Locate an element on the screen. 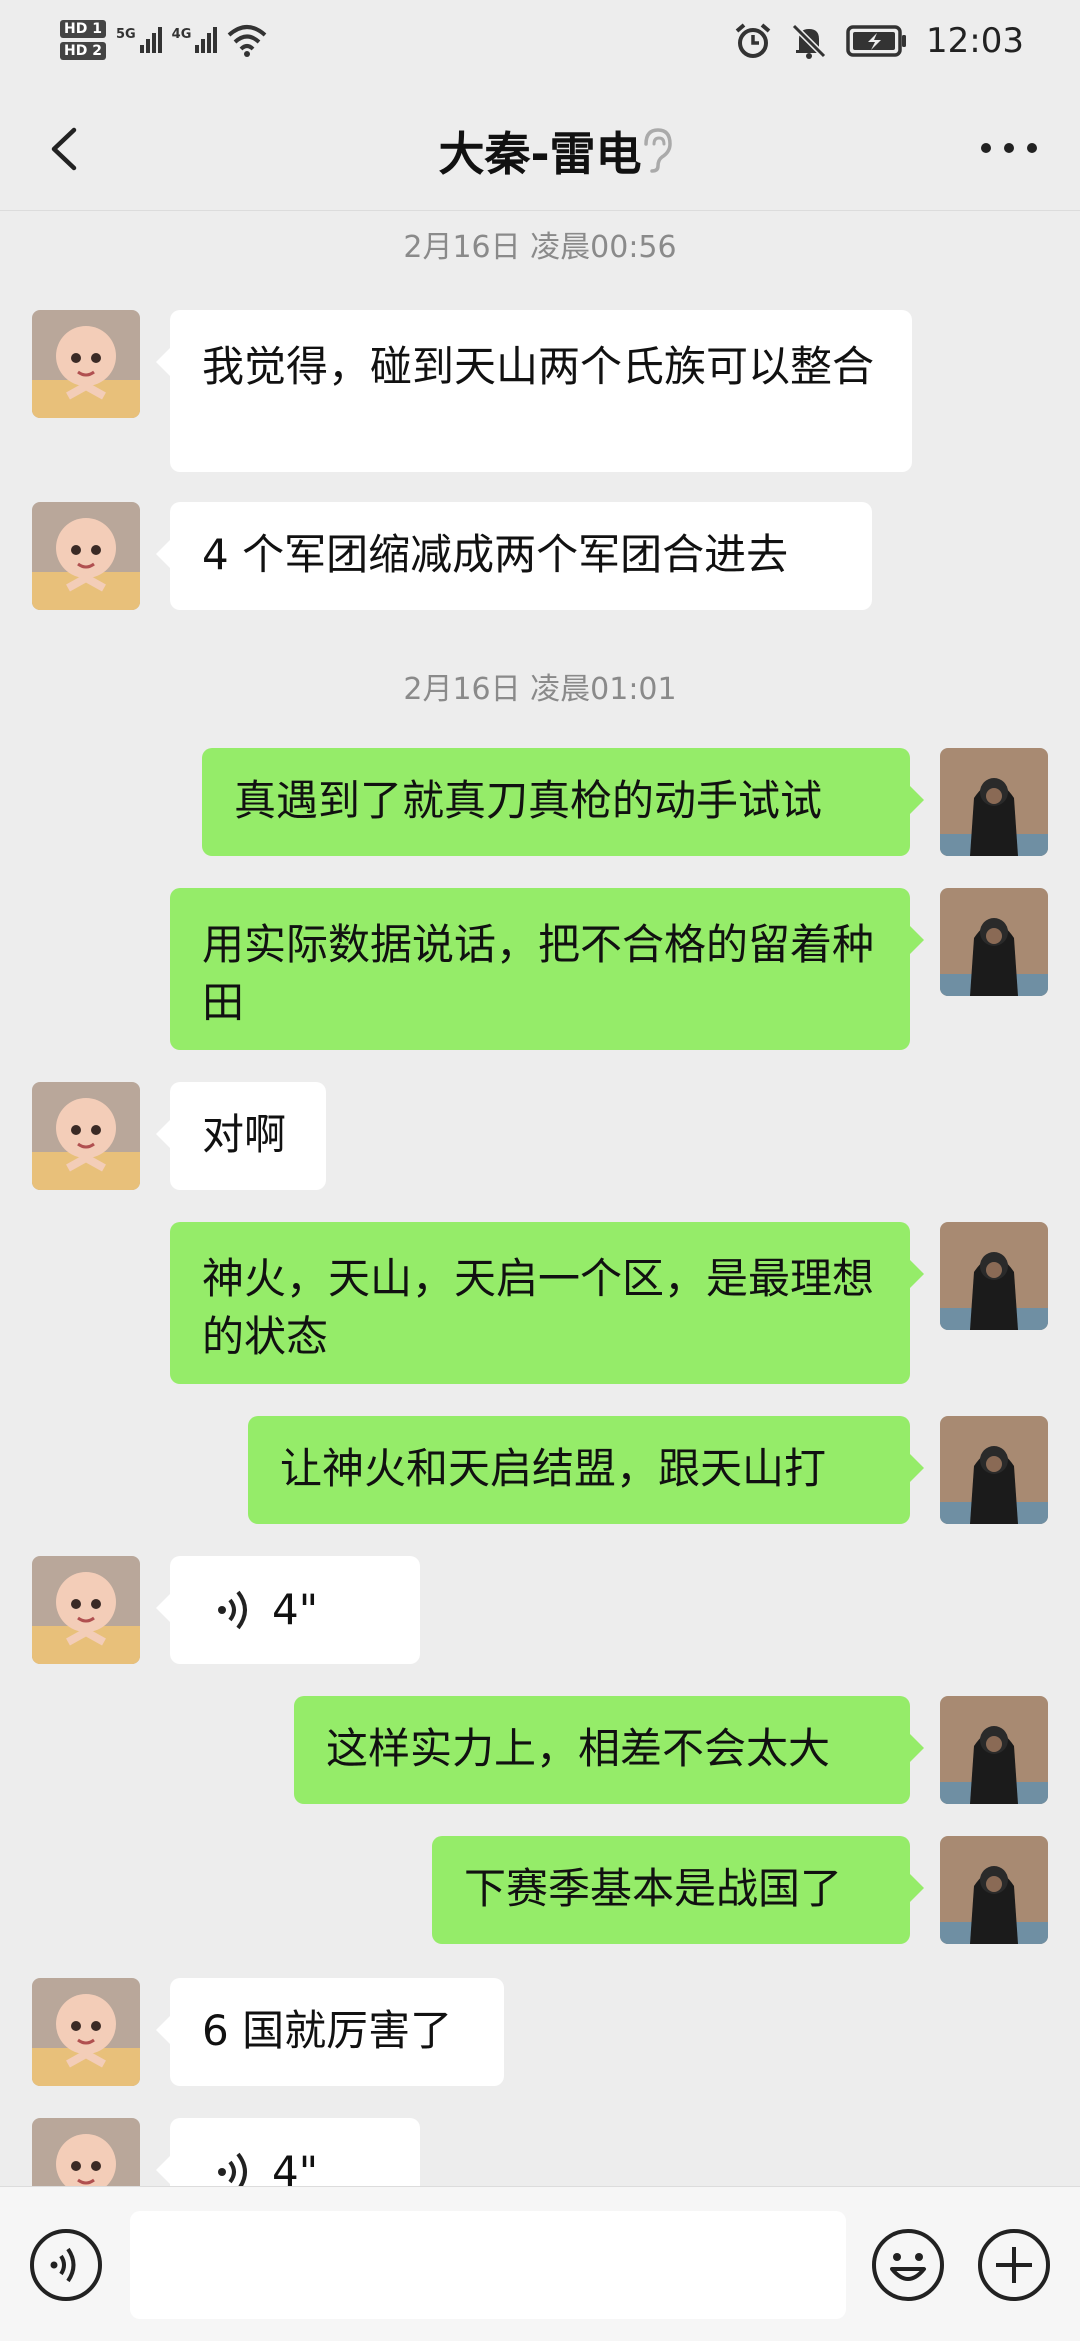  sim2-badge: HD 2 is located at coordinates (83, 51).